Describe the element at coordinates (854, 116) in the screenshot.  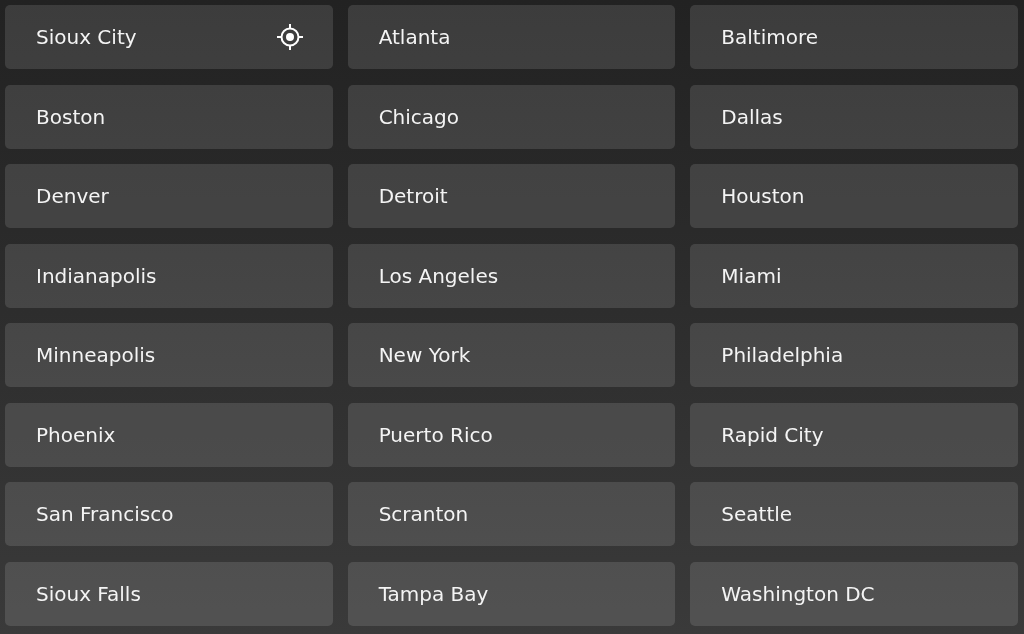
I see `city-button: Dallas` at that location.